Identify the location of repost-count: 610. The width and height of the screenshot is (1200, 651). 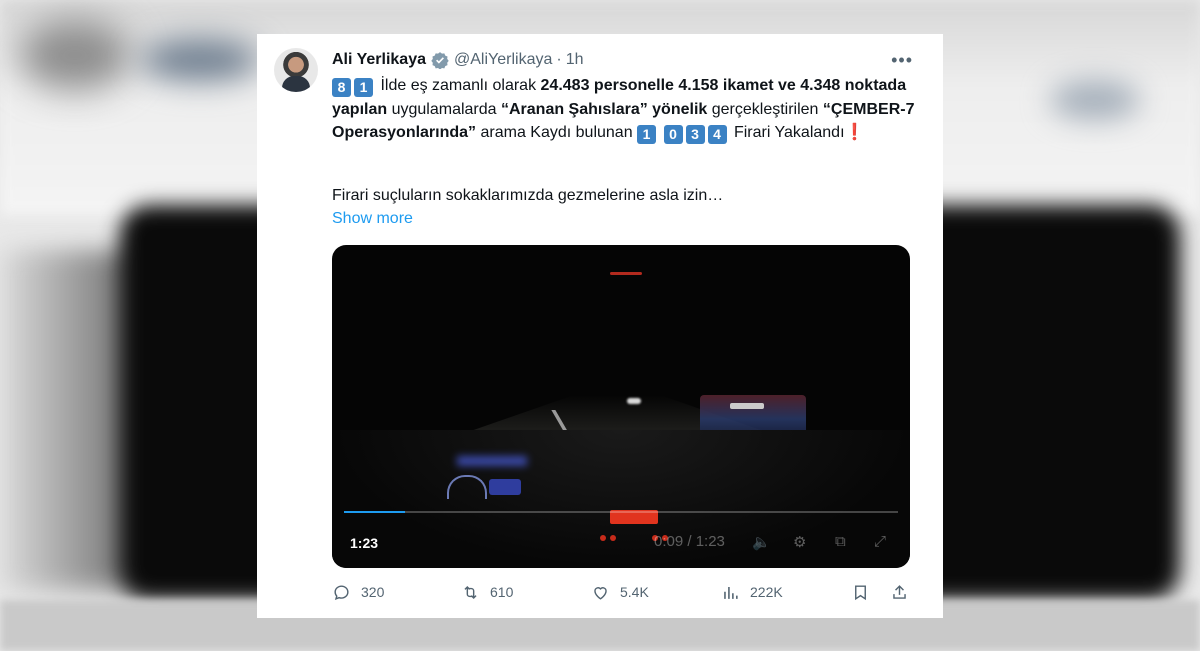
(502, 592).